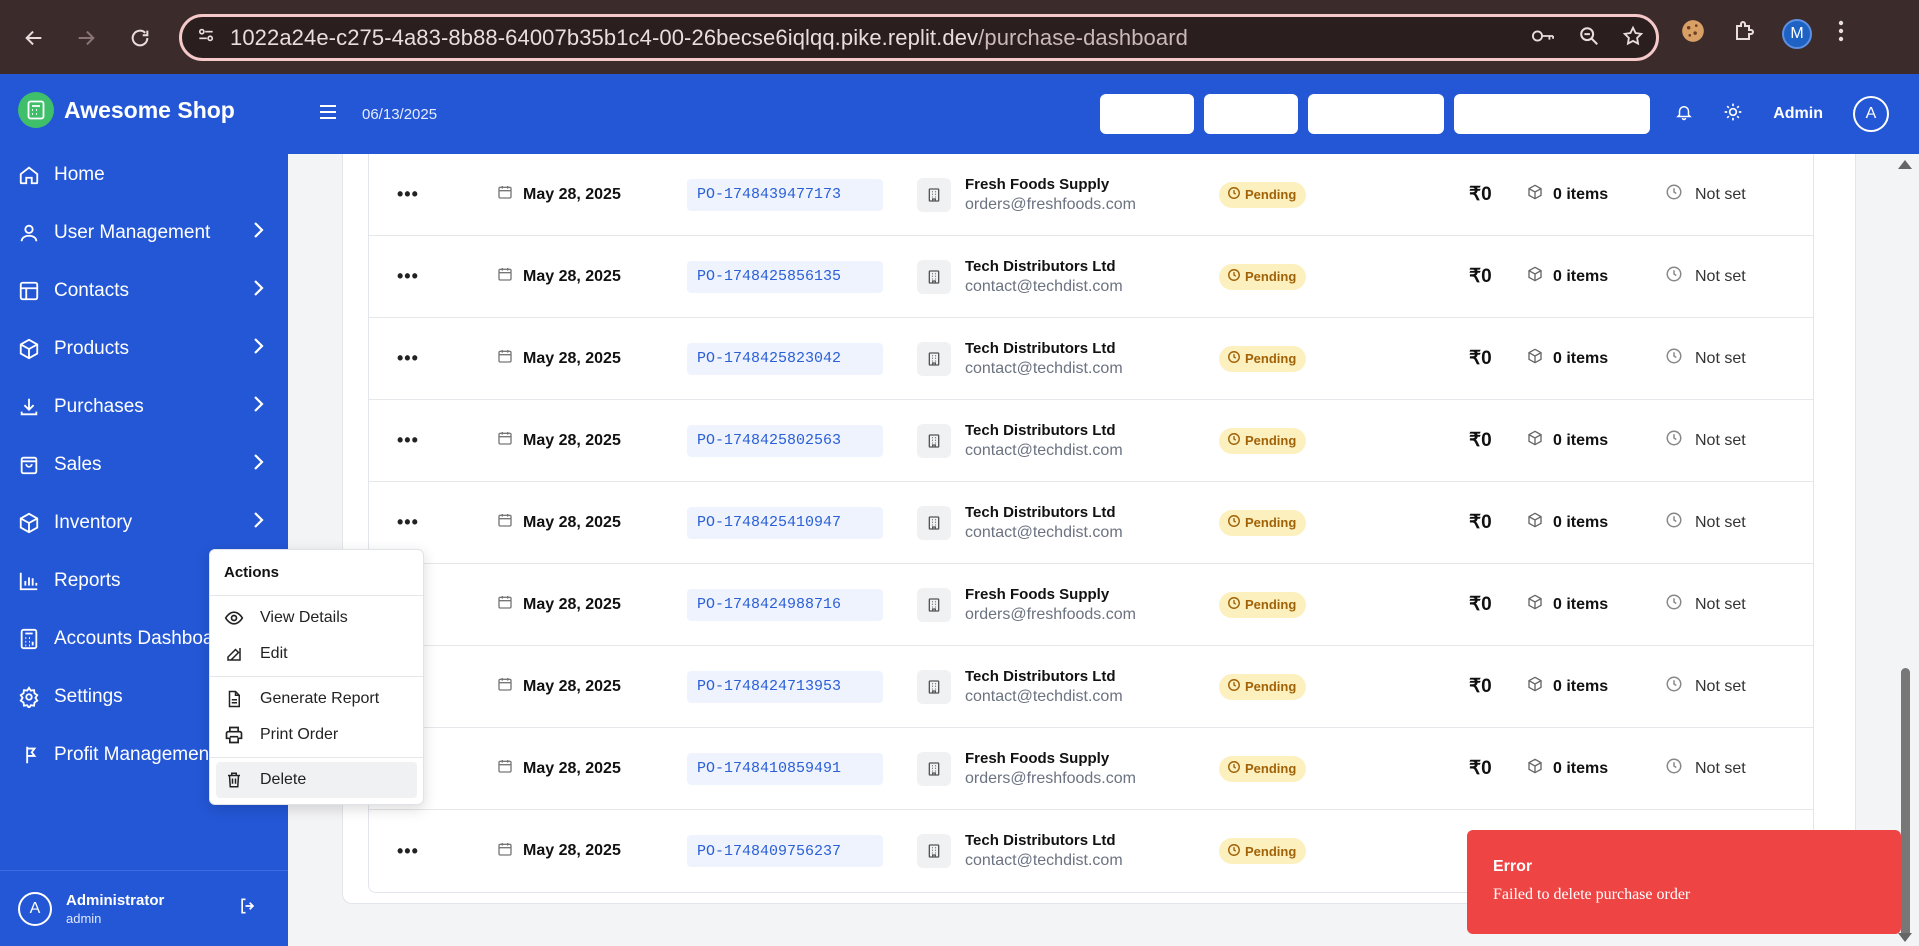 The width and height of the screenshot is (1919, 946). Describe the element at coordinates (1684, 882) in the screenshot. I see `error-toast: Error Failed to delete purchase order` at that location.